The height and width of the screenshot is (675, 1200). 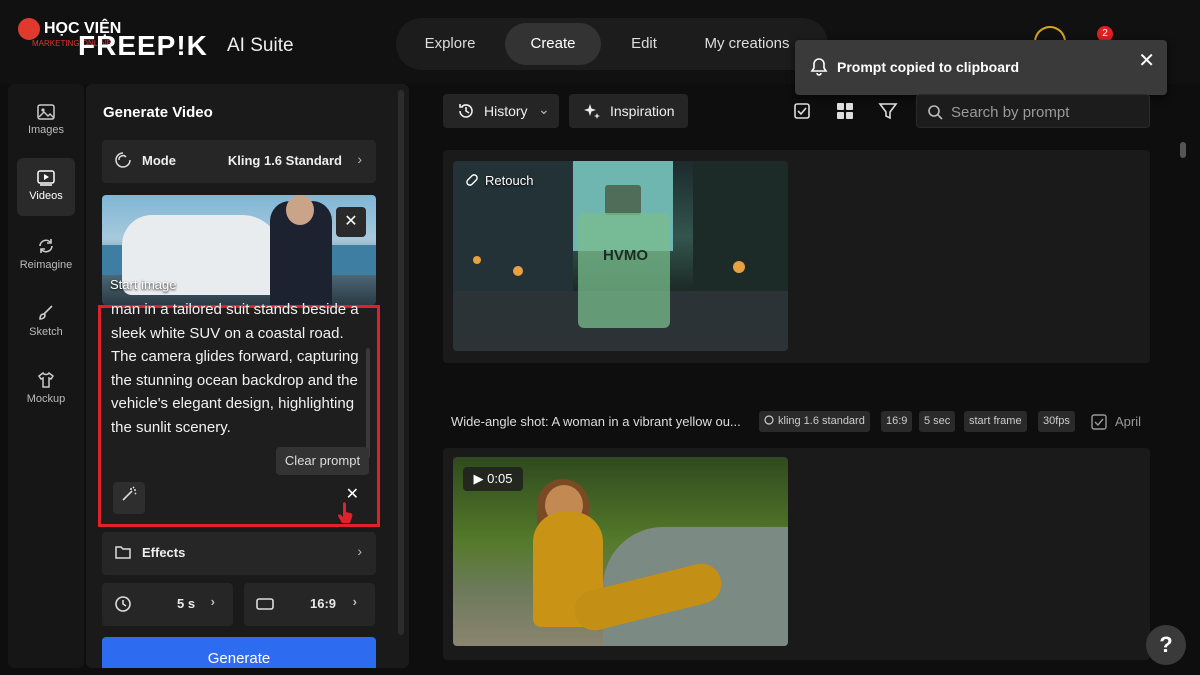 I want to click on magic-wand-button, so click(x=129, y=498).